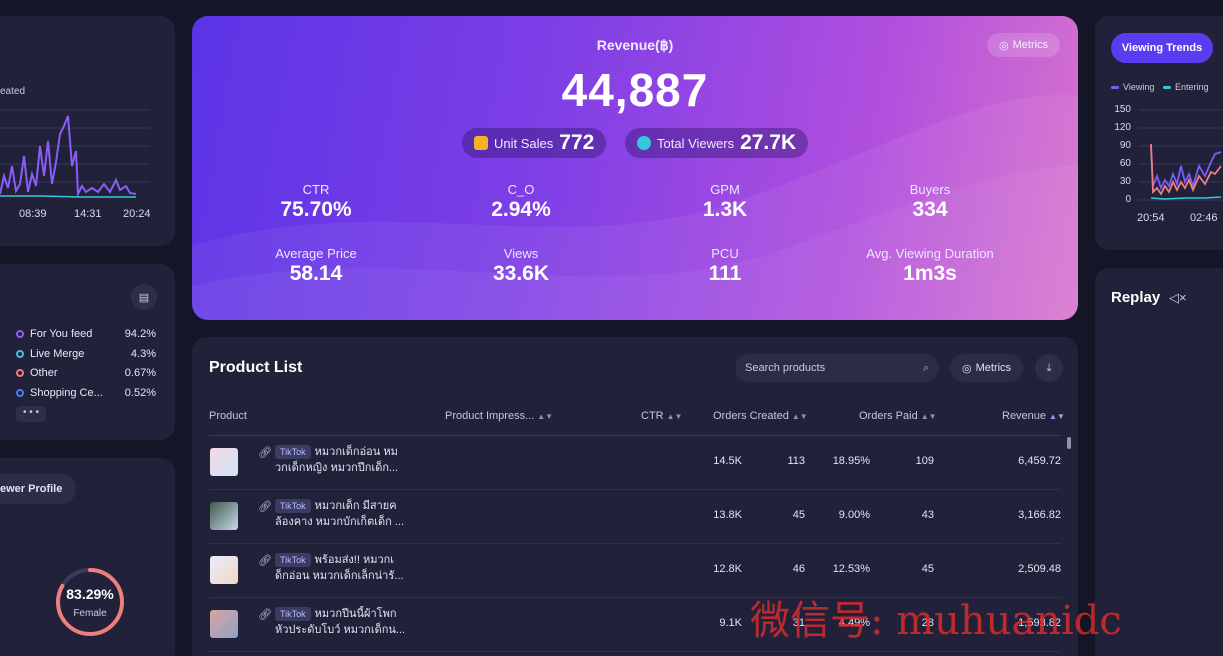 This screenshot has height=656, width=1223. Describe the element at coordinates (31, 414) in the screenshot. I see `more-button: • • •` at that location.